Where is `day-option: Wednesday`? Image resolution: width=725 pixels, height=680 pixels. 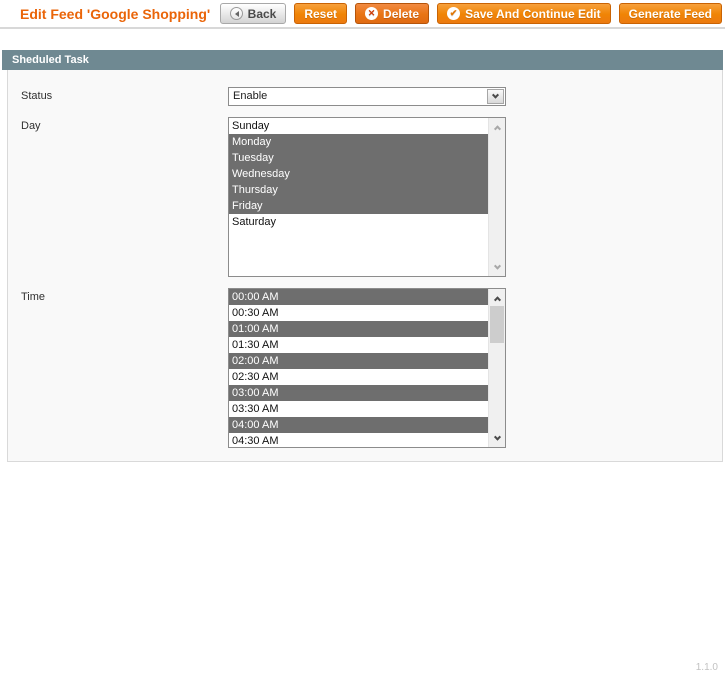 day-option: Wednesday is located at coordinates (358, 174).